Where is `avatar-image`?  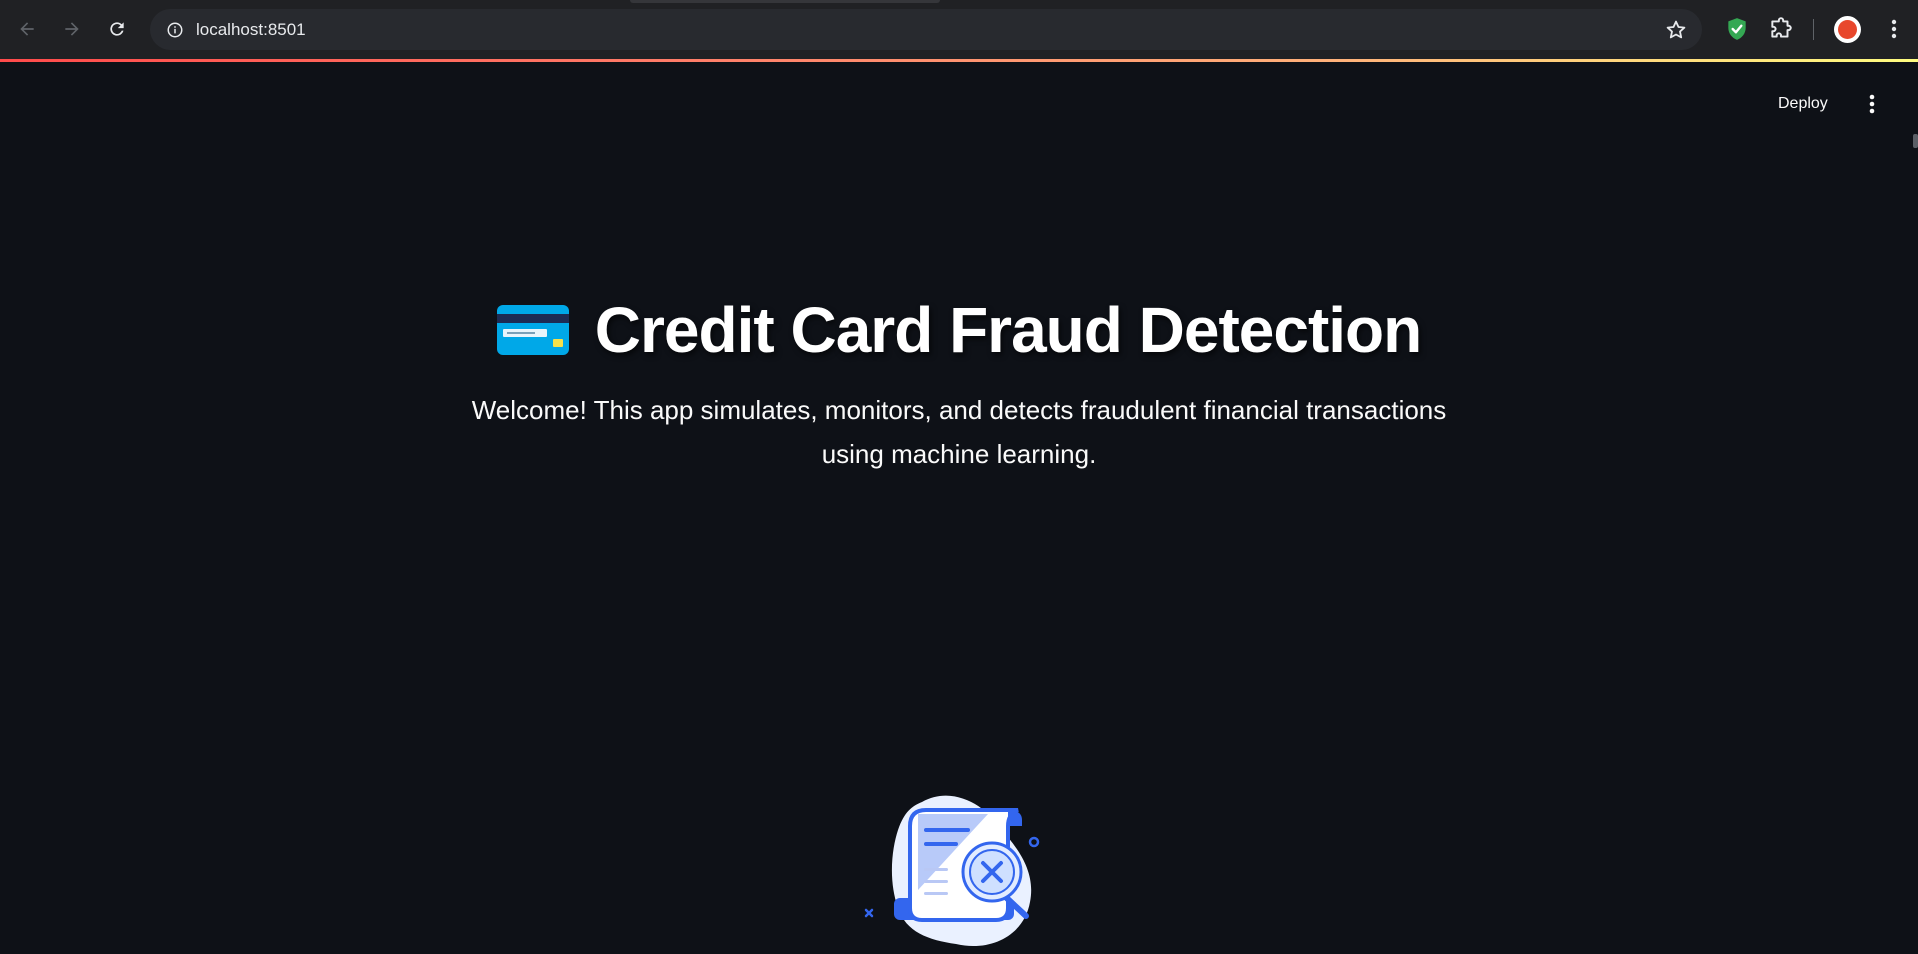
avatar-image is located at coordinates (1847, 29).